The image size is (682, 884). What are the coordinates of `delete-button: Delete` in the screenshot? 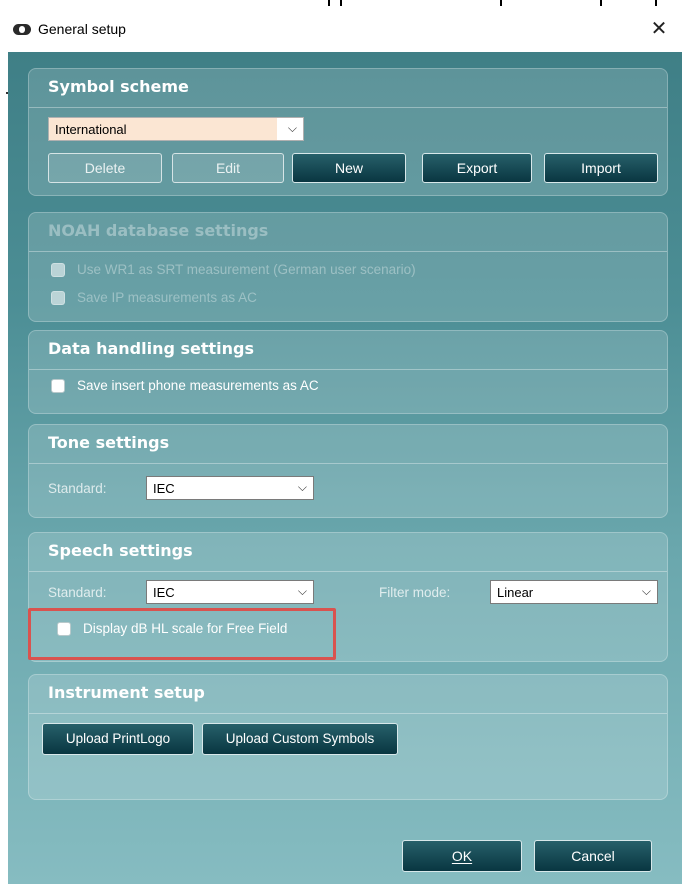 It's located at (105, 168).